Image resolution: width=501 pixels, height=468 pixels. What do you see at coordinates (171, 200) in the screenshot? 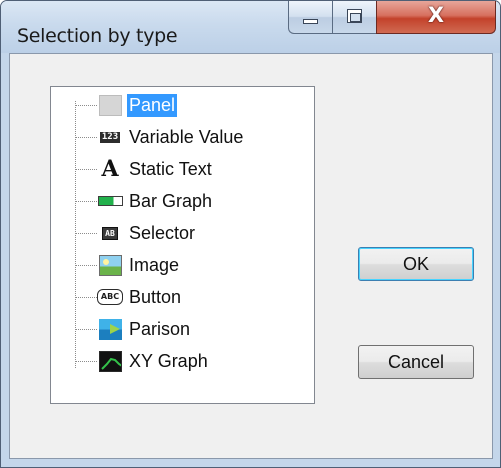
I see `tree-item-label: Bar Graph` at bounding box center [171, 200].